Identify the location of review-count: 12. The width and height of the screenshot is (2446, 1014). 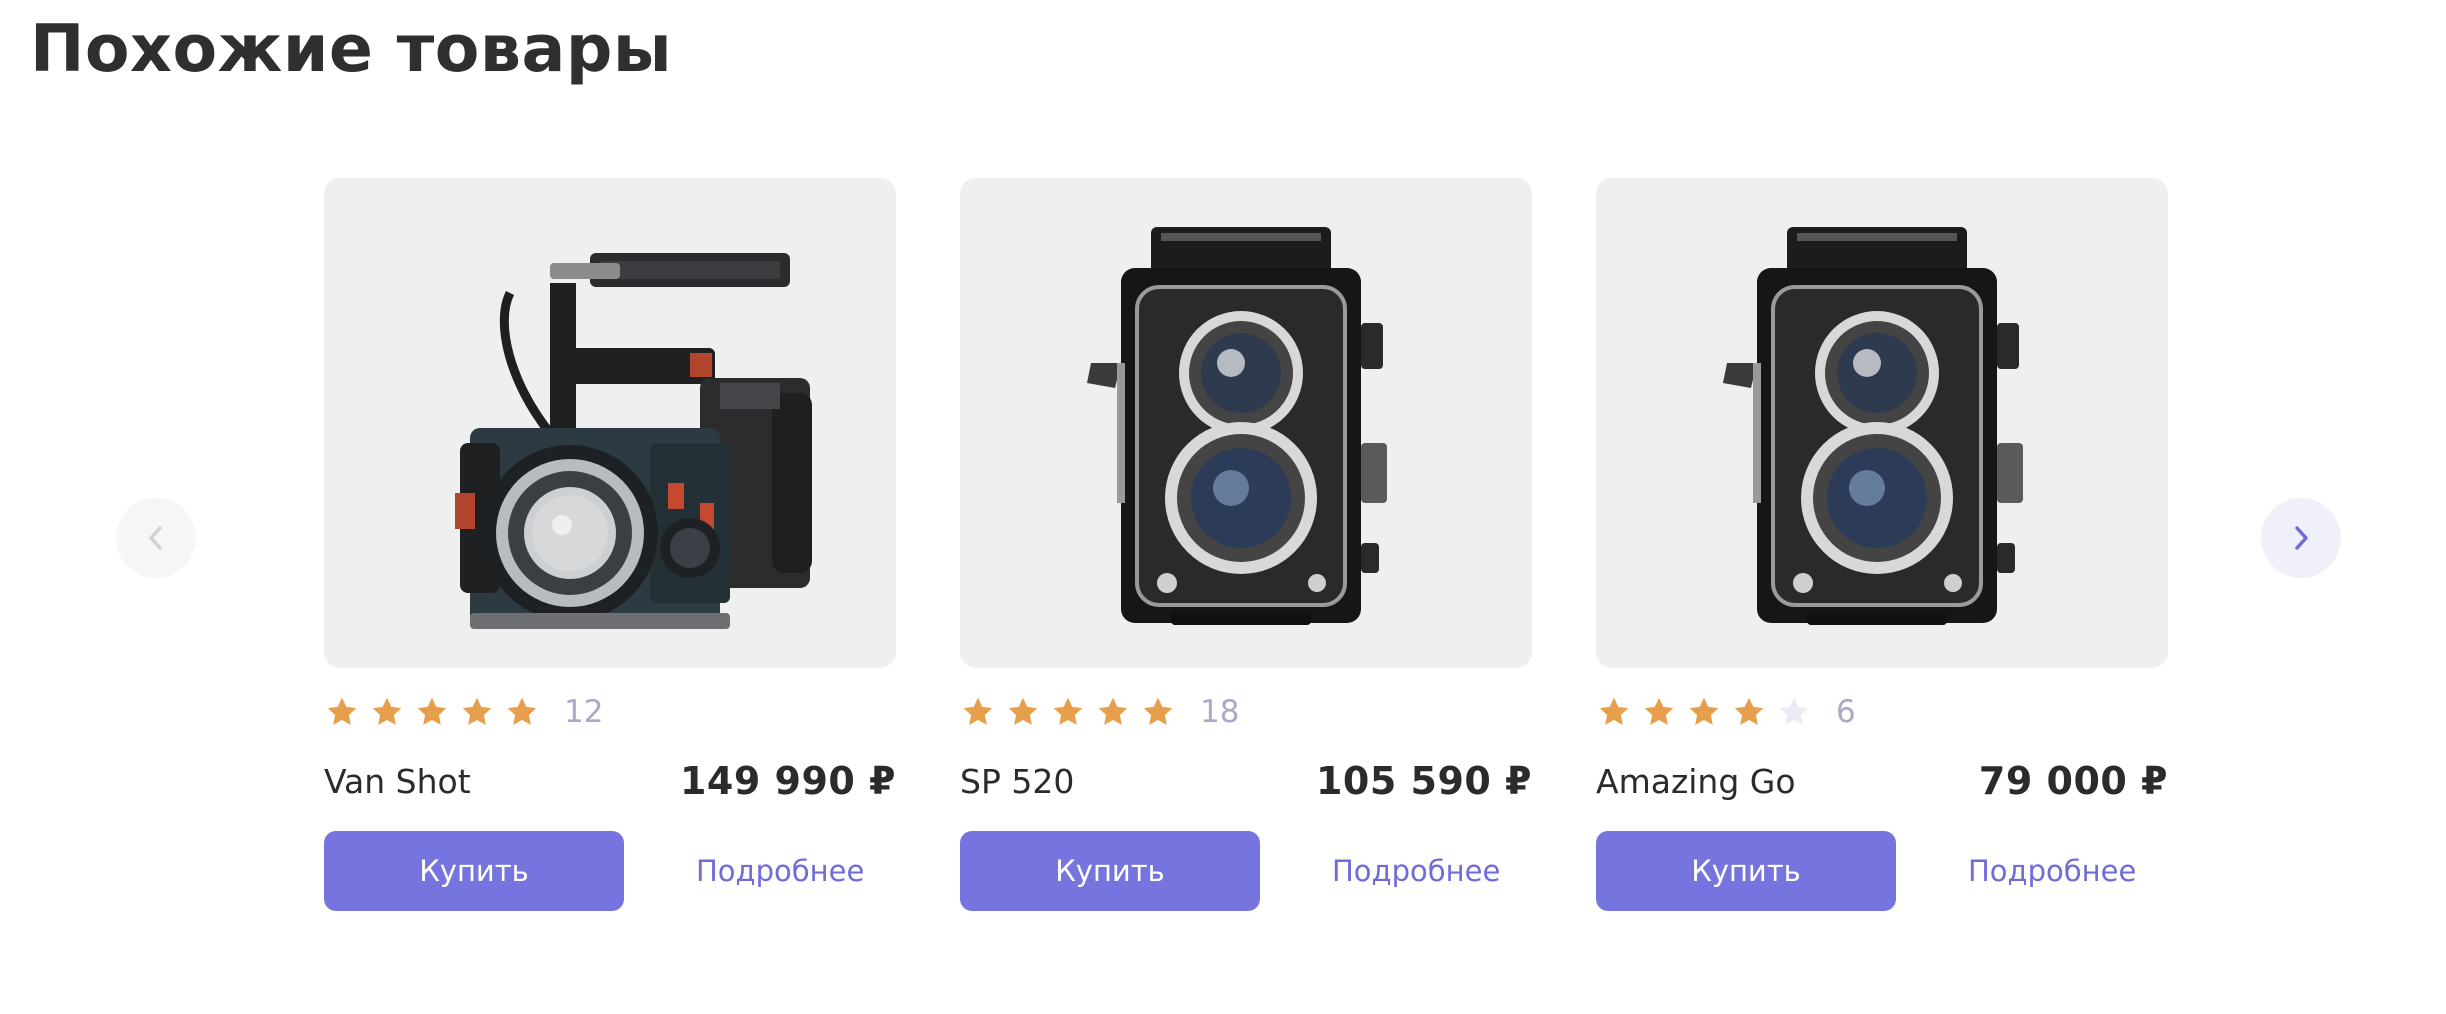
(584, 712).